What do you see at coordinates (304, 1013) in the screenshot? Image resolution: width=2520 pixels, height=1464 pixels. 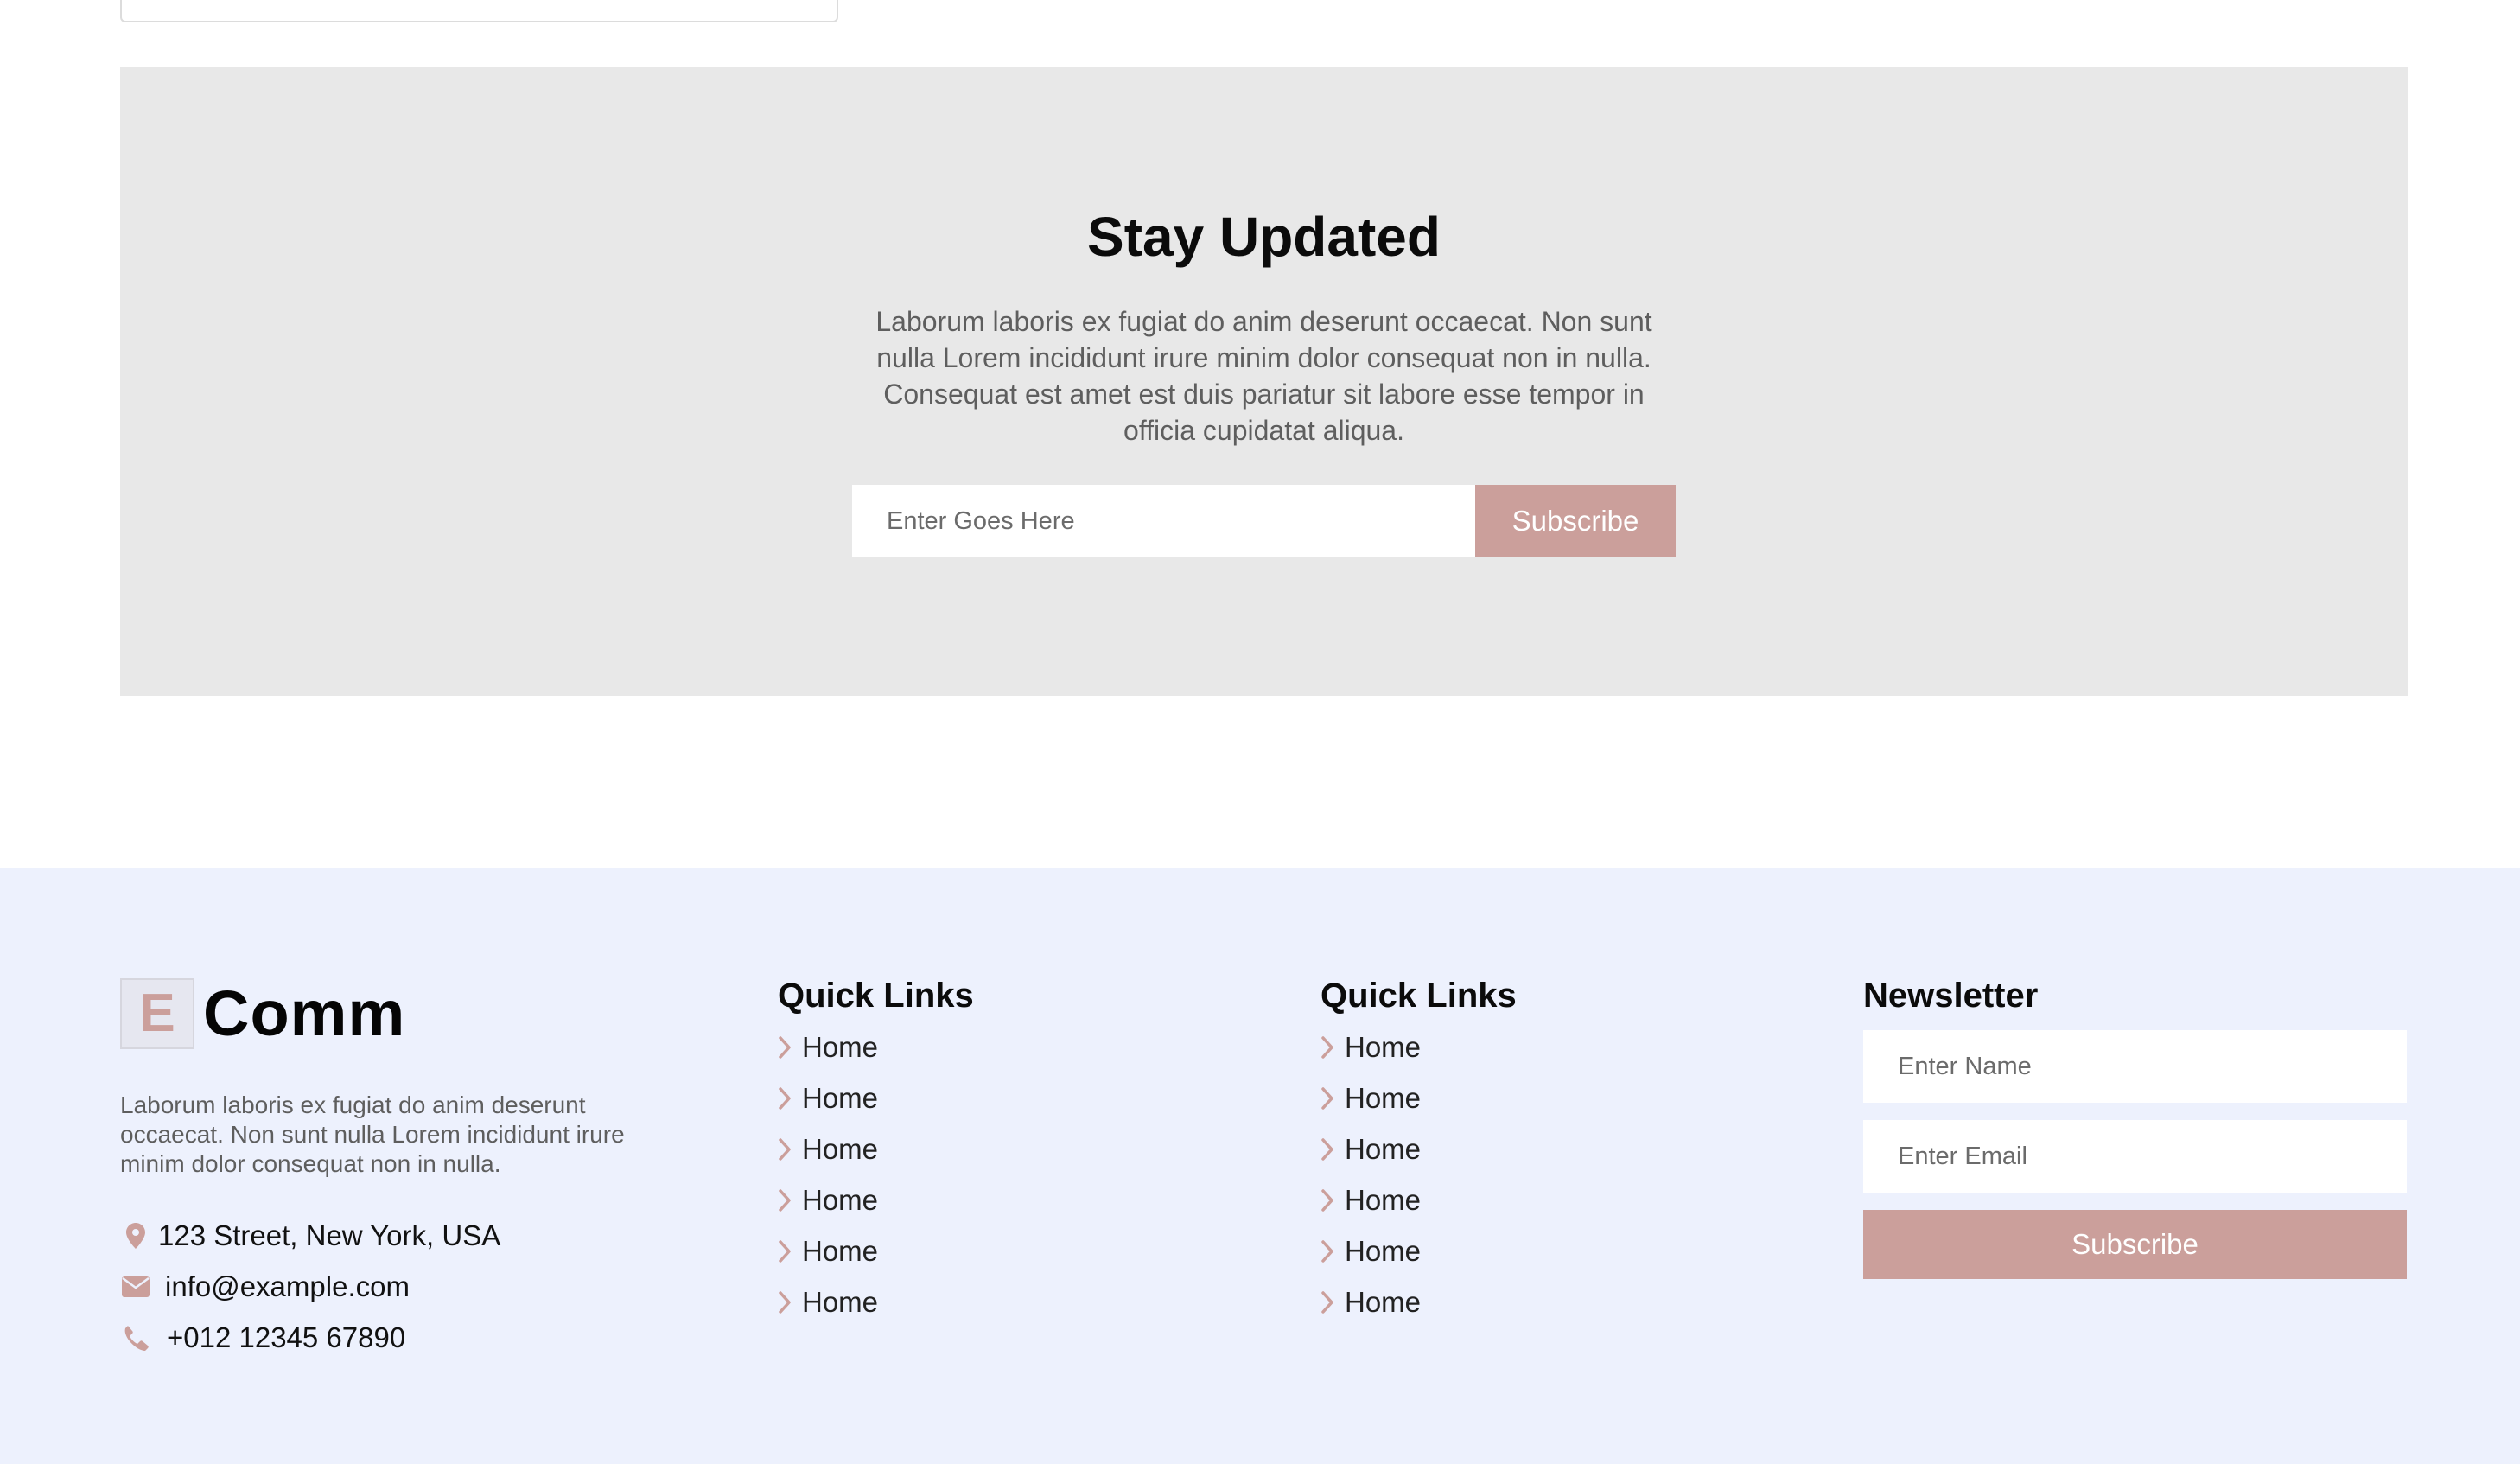 I see `logo-text: Comm` at bounding box center [304, 1013].